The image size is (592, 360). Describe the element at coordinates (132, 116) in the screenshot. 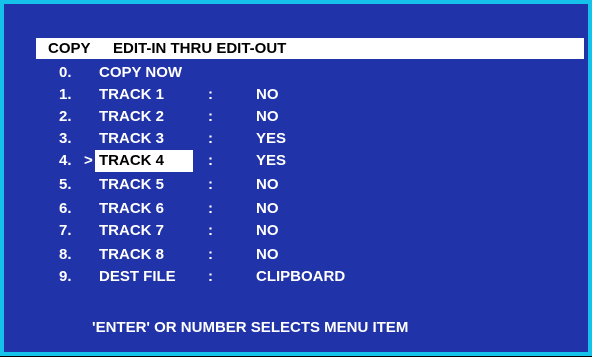

I see `menu-item-label: TRACK 2` at that location.